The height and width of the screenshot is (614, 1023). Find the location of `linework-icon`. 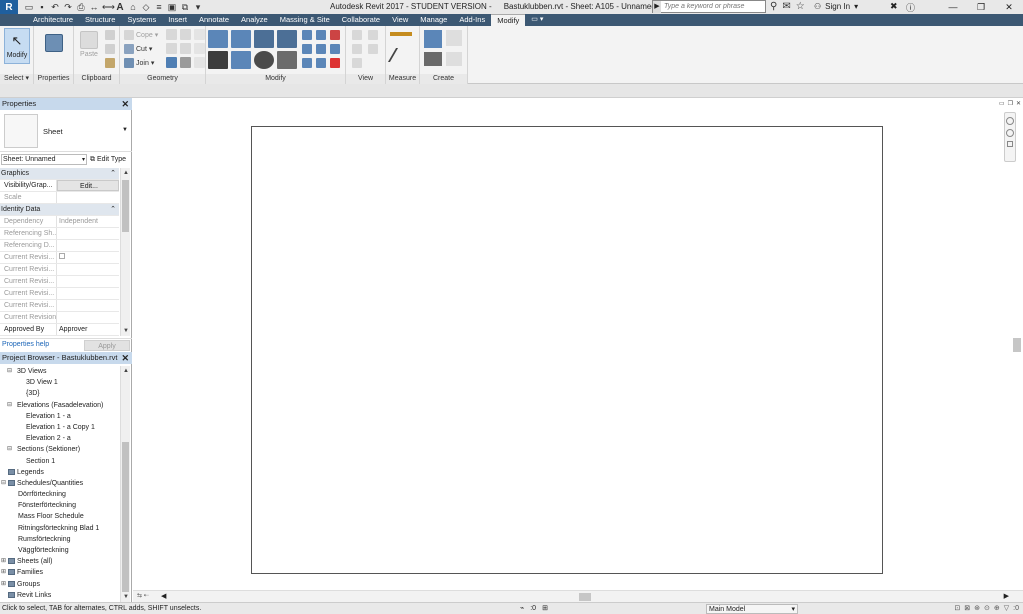

linework-icon is located at coordinates (357, 49).